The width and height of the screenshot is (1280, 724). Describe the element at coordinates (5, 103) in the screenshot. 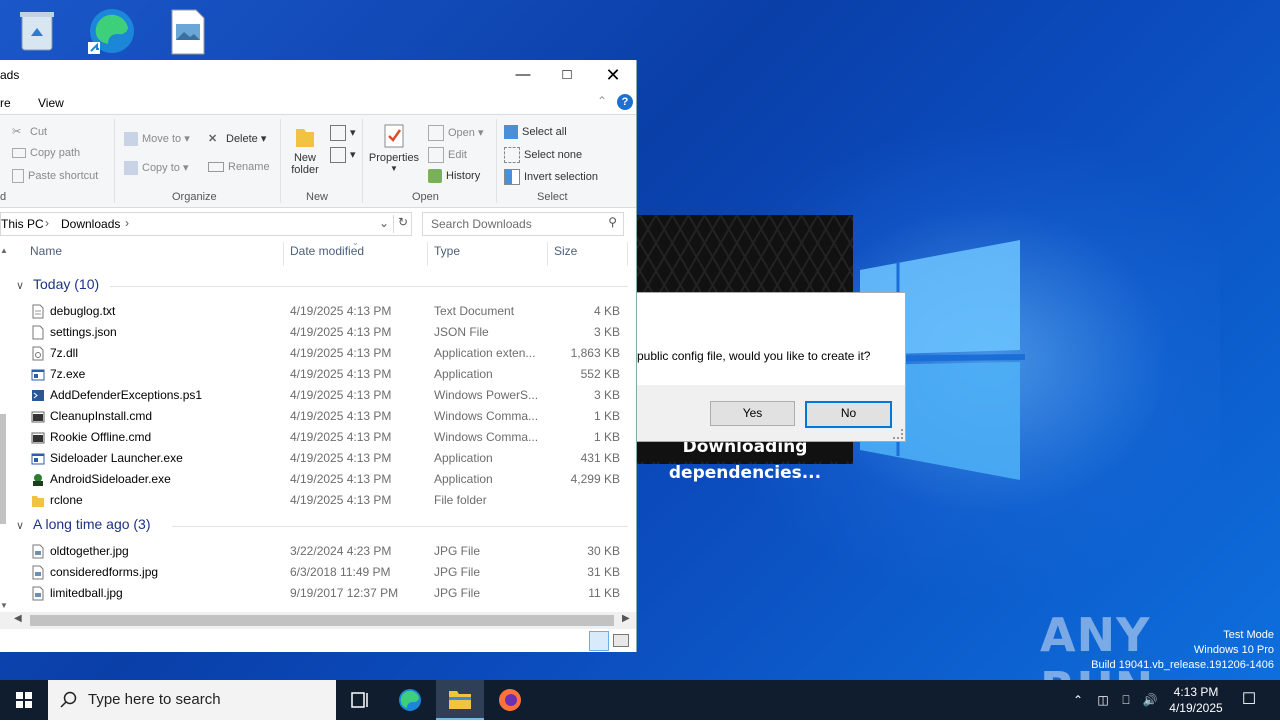

I see `tab-share: re` at that location.